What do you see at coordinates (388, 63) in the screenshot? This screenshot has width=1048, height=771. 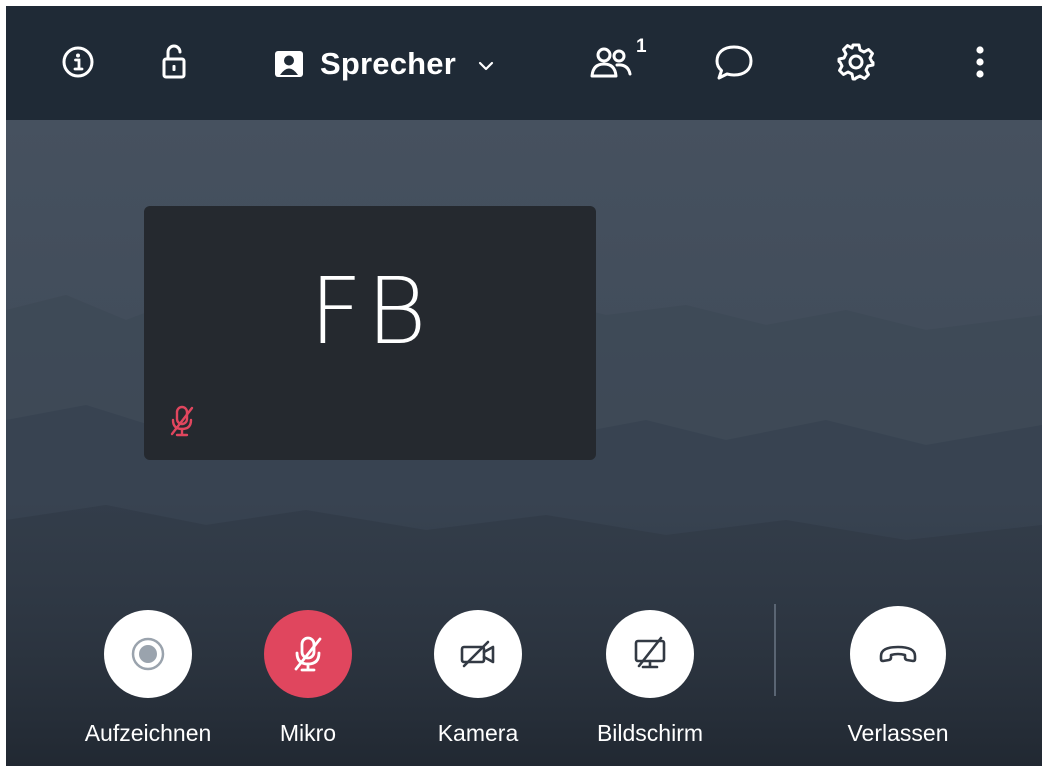 I see `presenter-label: Sprecher` at bounding box center [388, 63].